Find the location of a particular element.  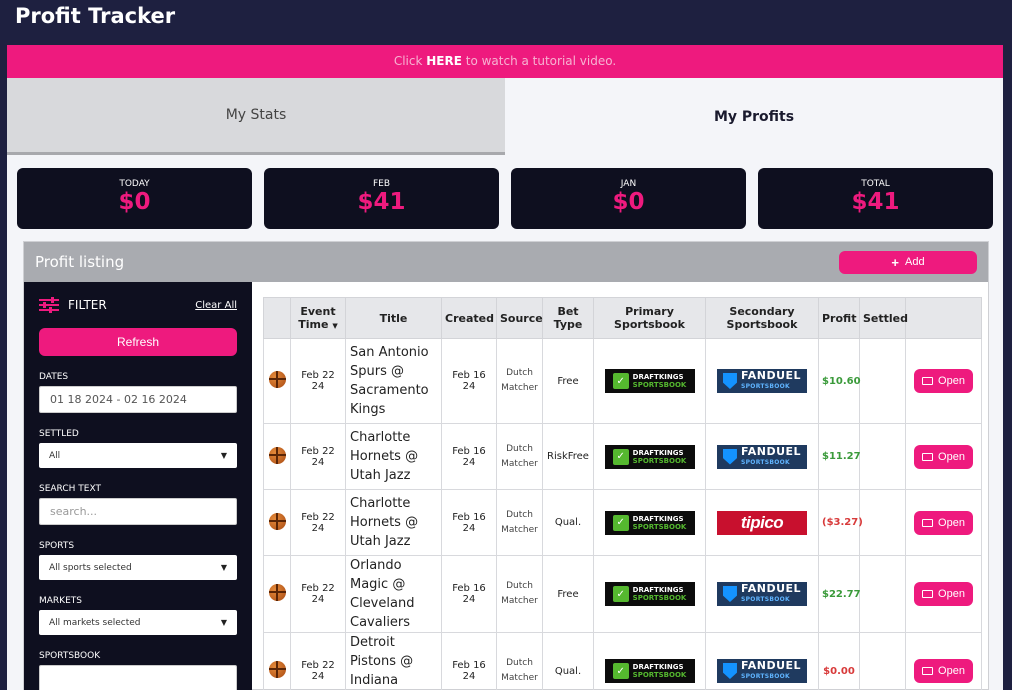

sports-label: SPORTS is located at coordinates (57, 546).